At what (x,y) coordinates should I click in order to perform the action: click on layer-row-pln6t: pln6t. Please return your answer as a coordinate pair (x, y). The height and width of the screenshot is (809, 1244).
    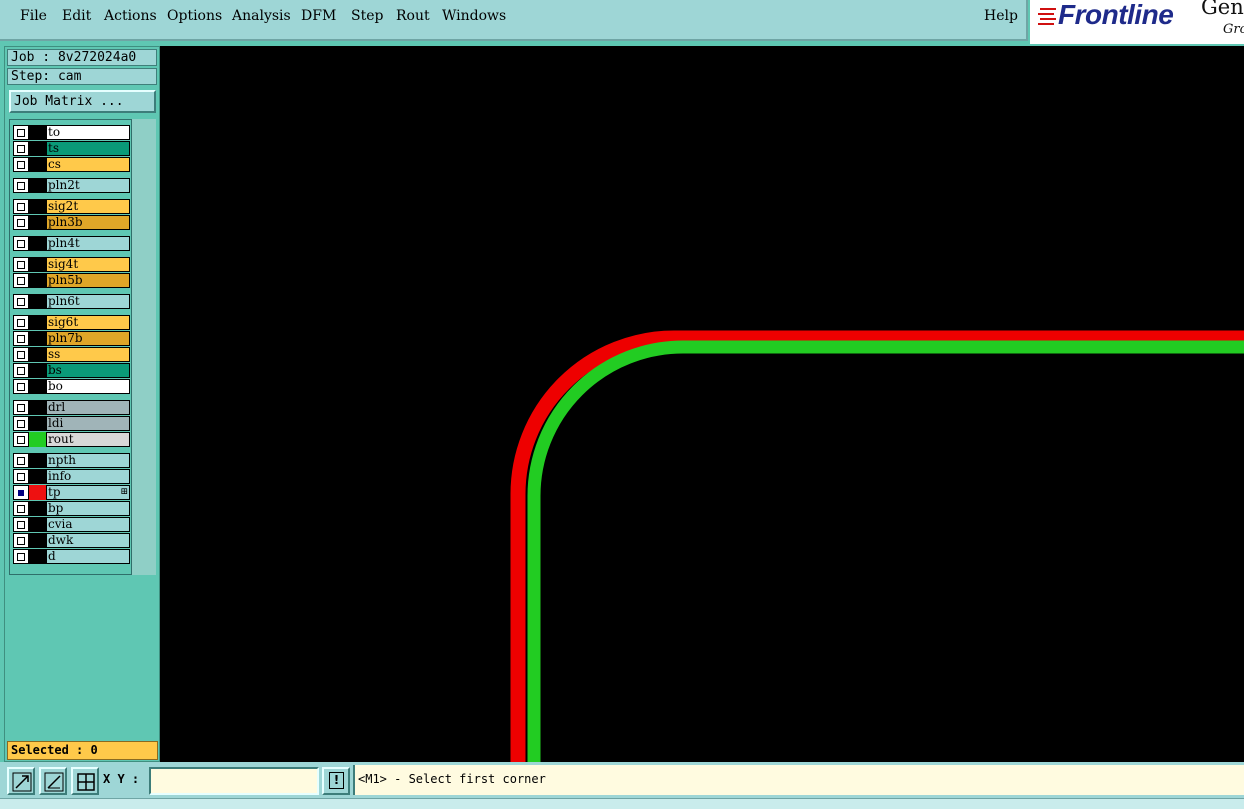
    Looking at the image, I should click on (71, 302).